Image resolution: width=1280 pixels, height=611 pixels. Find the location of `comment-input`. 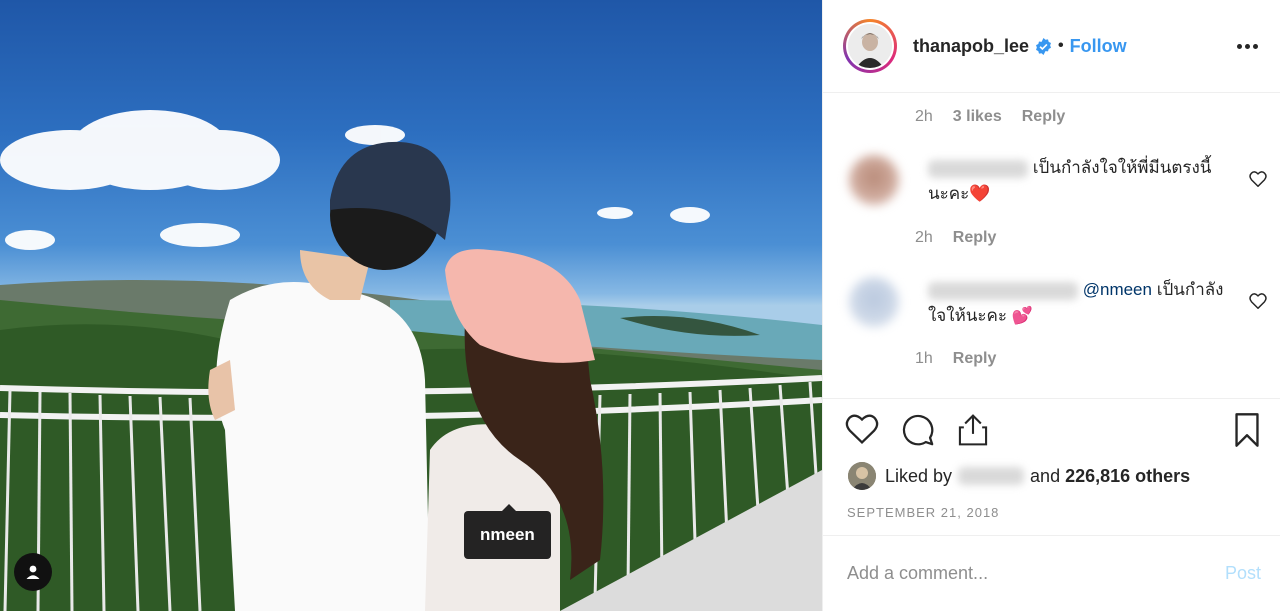

comment-input is located at coordinates (1036, 573).